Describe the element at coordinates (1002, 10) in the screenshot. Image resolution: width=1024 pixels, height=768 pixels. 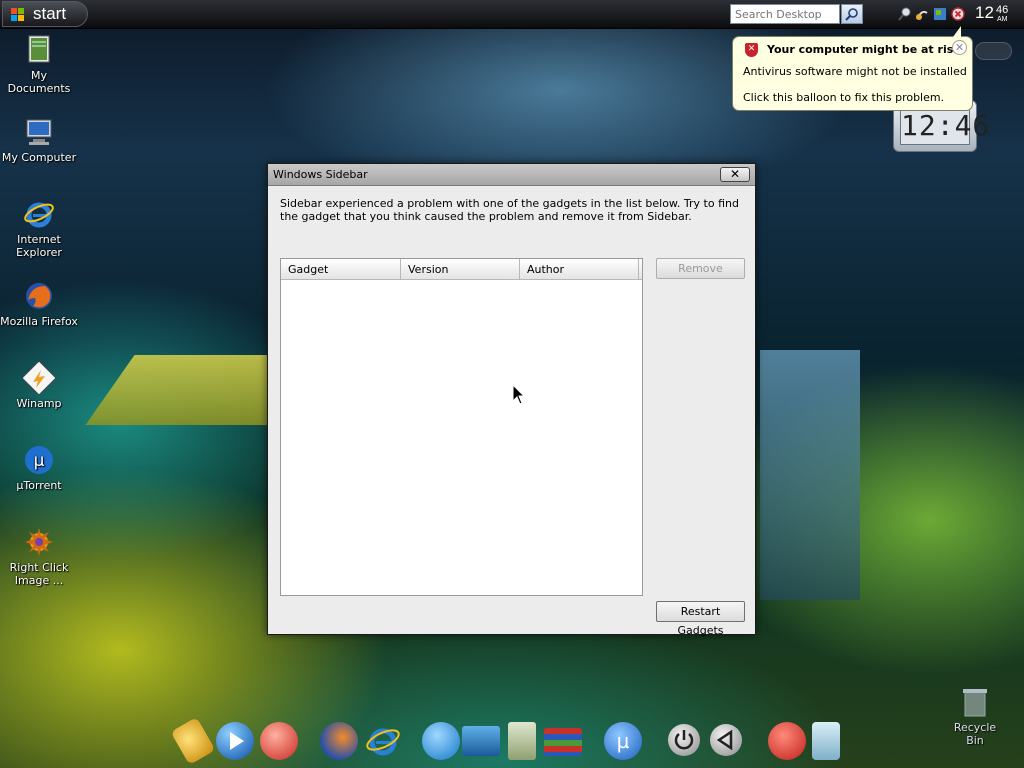
I see `clock-minute: 46` at that location.